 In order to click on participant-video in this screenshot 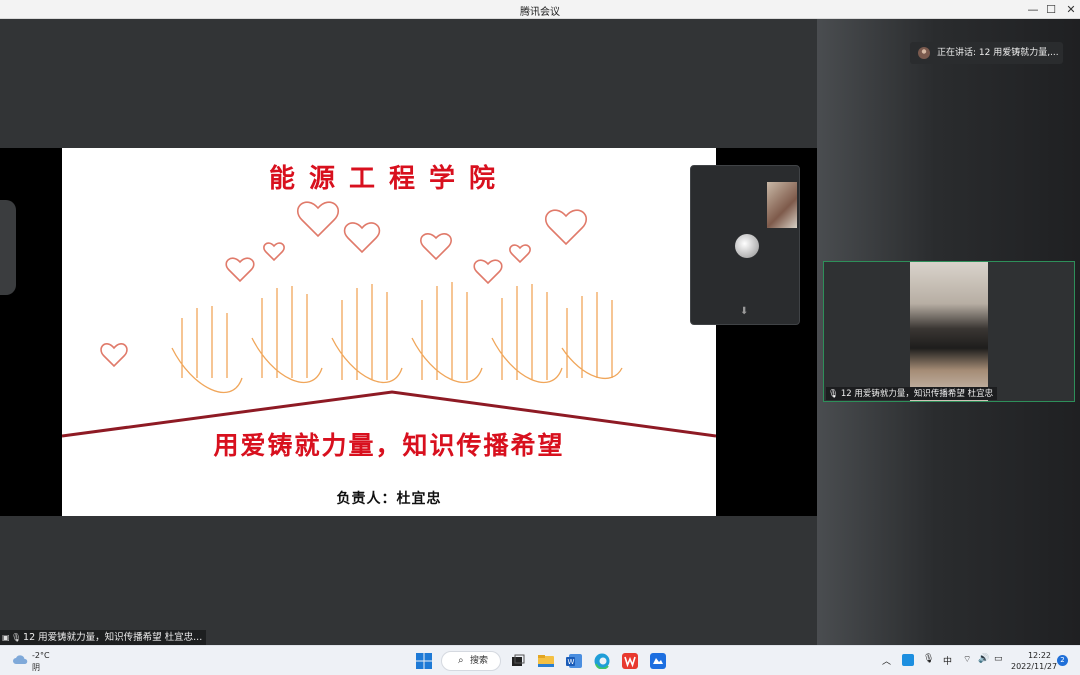, I will do `click(949, 331)`.